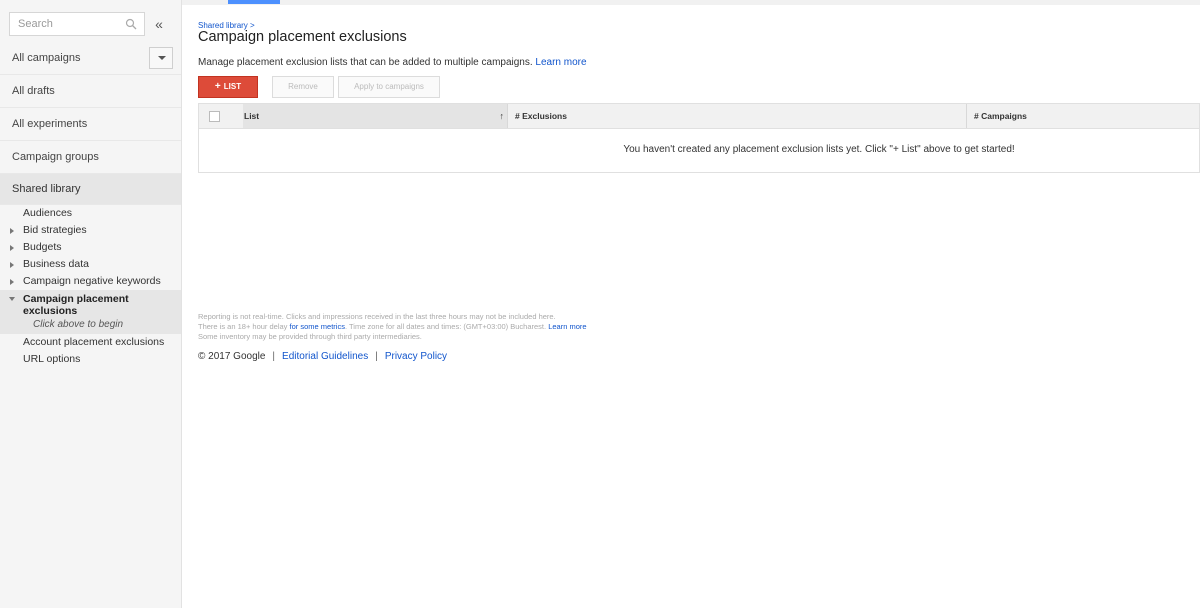  I want to click on nav-shared-library: Shared library, so click(90, 189).